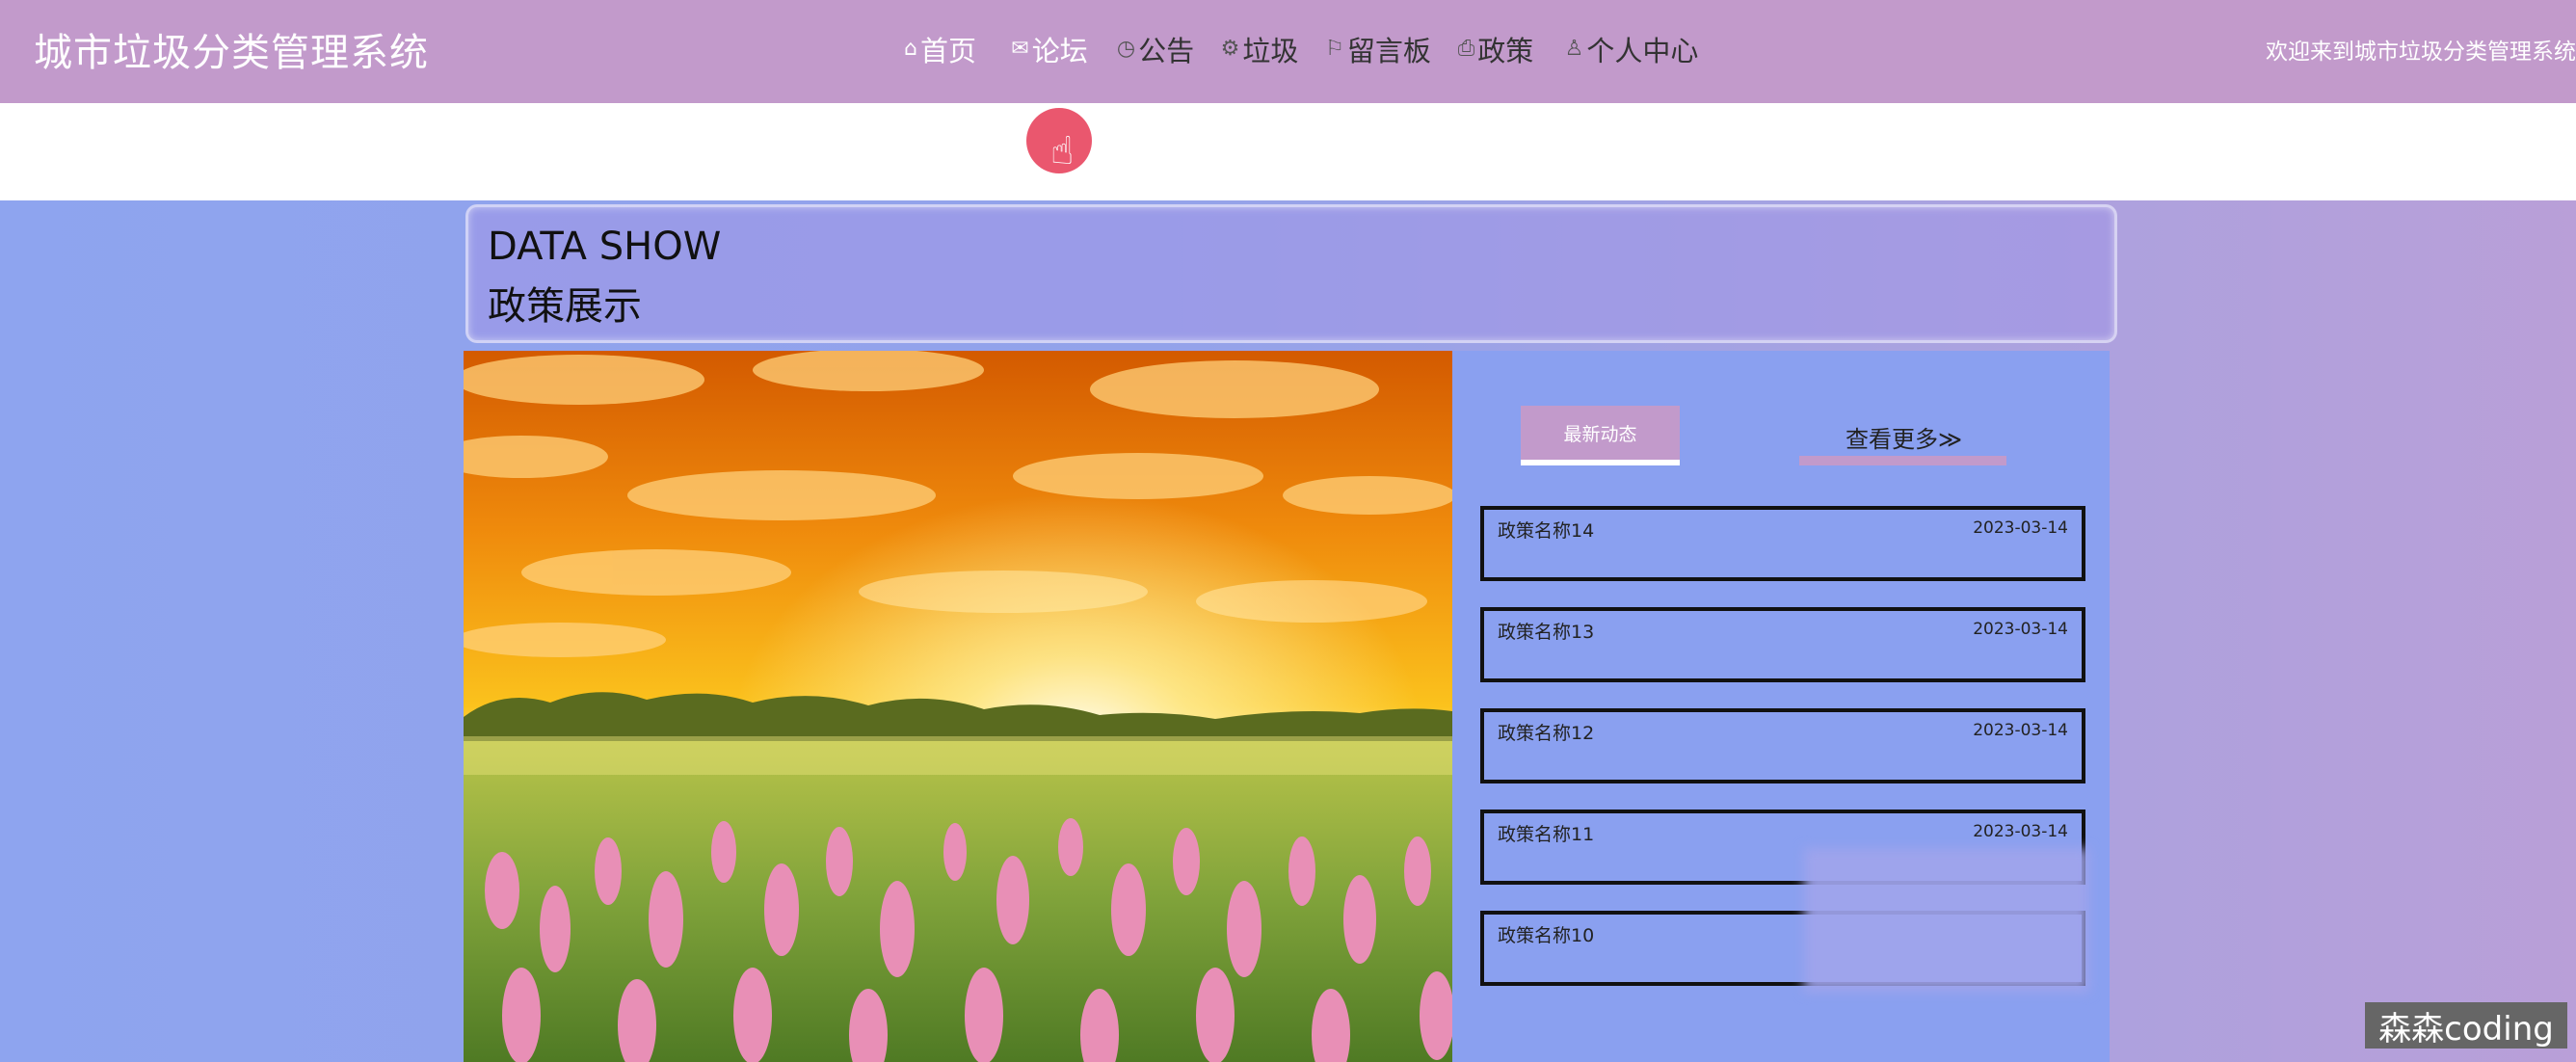  What do you see at coordinates (1782, 543) in the screenshot?
I see `news-item: 政策名称14 2023-03-14` at bounding box center [1782, 543].